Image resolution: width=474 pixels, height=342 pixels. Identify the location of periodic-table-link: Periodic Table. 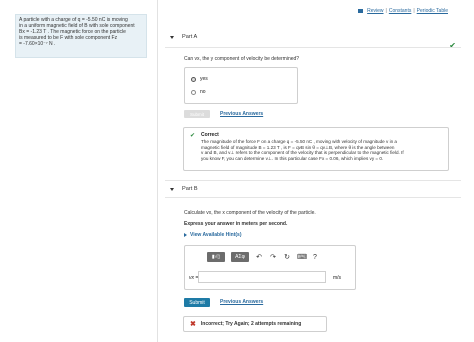
(432, 11).